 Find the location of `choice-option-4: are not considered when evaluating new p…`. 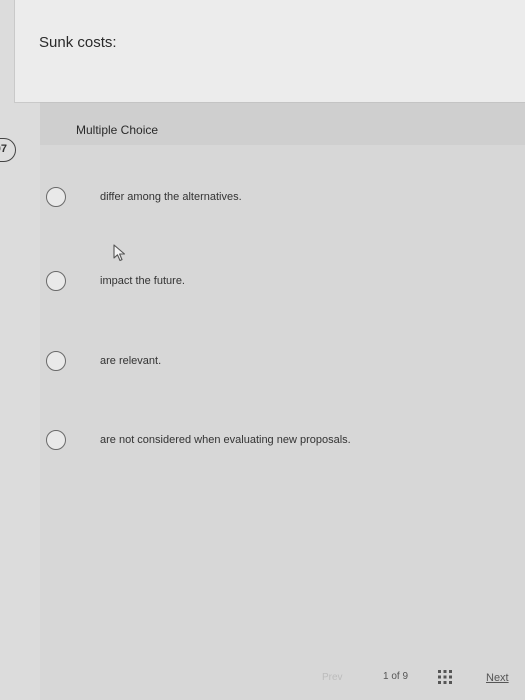

choice-option-4: are not considered when evaluating new p… is located at coordinates (256, 445).